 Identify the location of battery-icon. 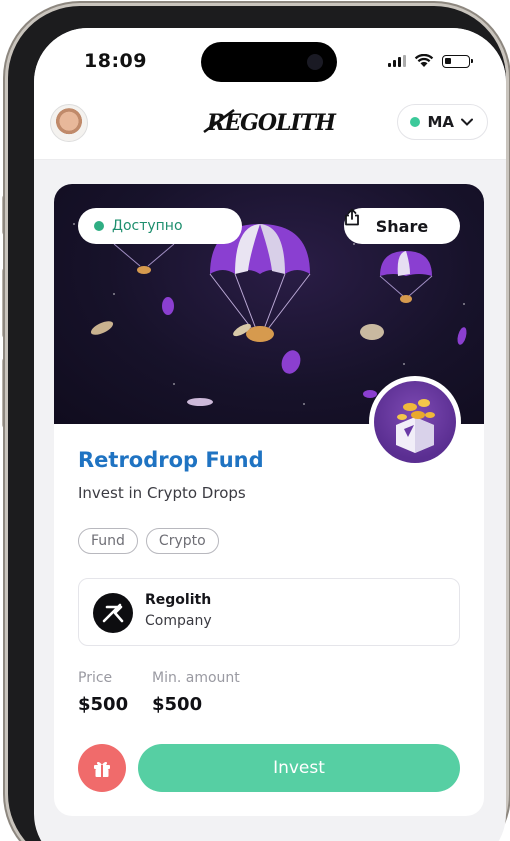
(457, 61).